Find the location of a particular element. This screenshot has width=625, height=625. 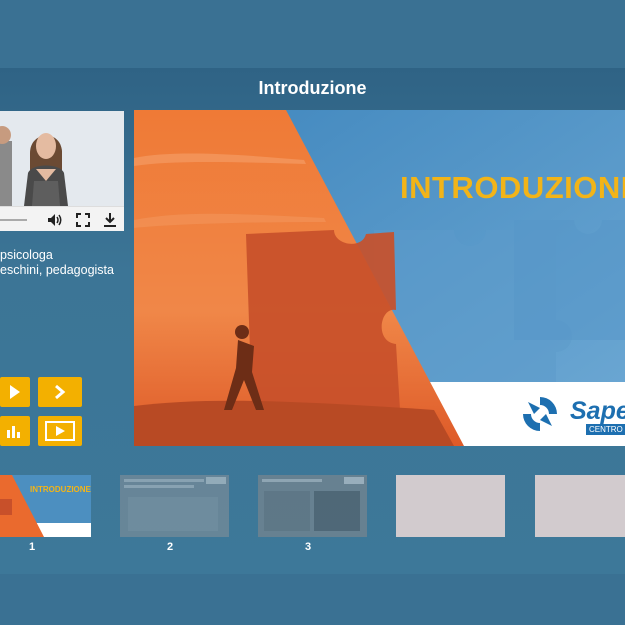

fullscreen-icon is located at coordinates (83, 220).